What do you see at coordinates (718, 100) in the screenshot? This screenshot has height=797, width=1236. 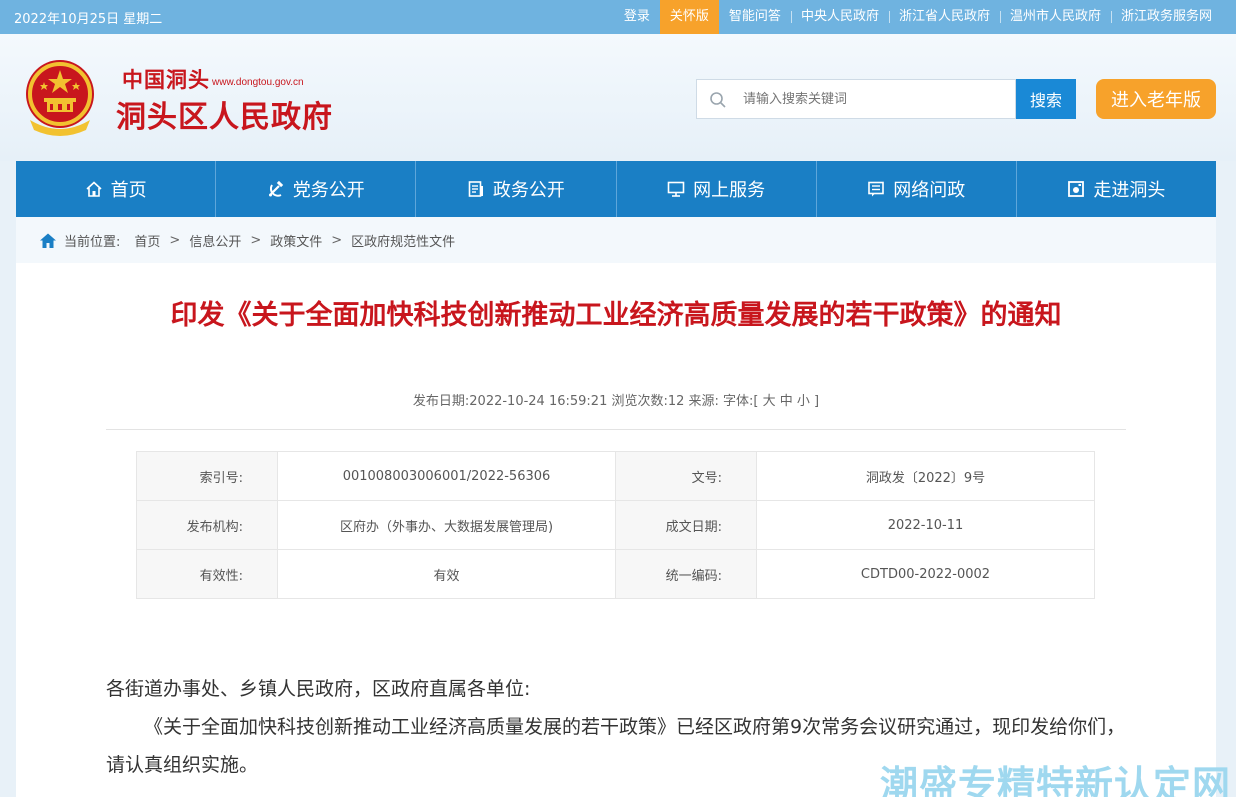 I see `search-icon` at bounding box center [718, 100].